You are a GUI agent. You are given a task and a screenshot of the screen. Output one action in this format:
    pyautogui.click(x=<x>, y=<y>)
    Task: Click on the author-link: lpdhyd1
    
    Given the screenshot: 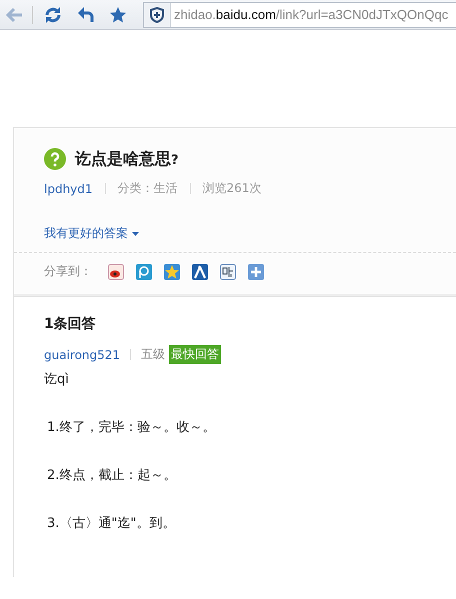 What is the action you would take?
    pyautogui.click(x=68, y=189)
    